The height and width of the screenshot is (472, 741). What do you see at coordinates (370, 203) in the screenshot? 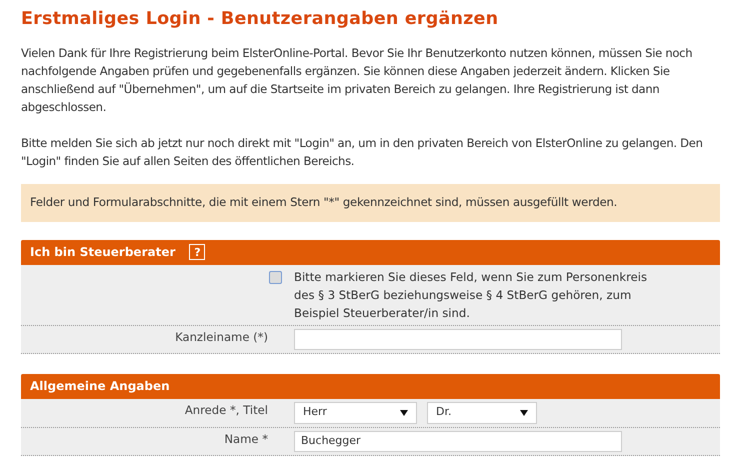
I see `required-fields-notice: Felder und Formularabschnitte, die mit einem Stern "*" gekennzeichnet sind, müssen ausgefüllt werden.` at bounding box center [370, 203].